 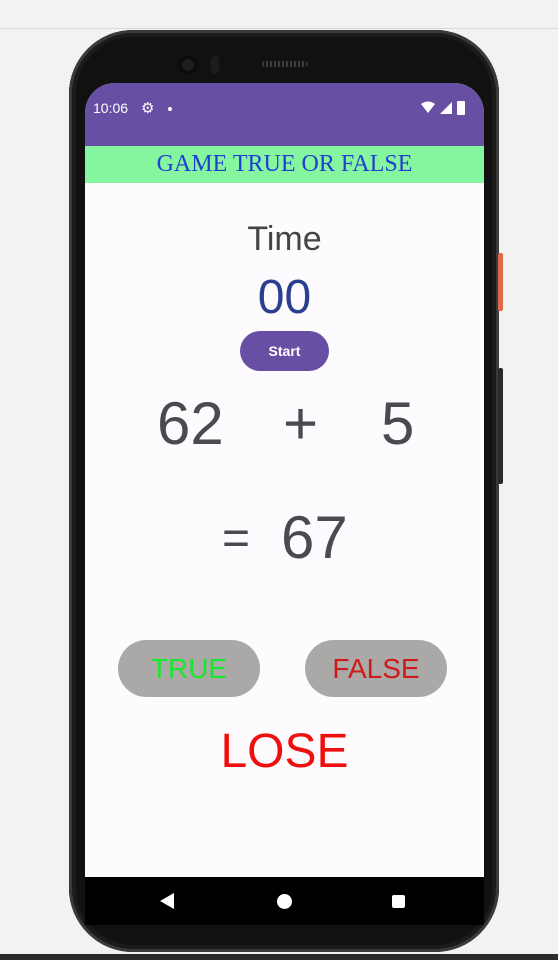 What do you see at coordinates (190, 423) in the screenshot?
I see `operand-a: 62` at bounding box center [190, 423].